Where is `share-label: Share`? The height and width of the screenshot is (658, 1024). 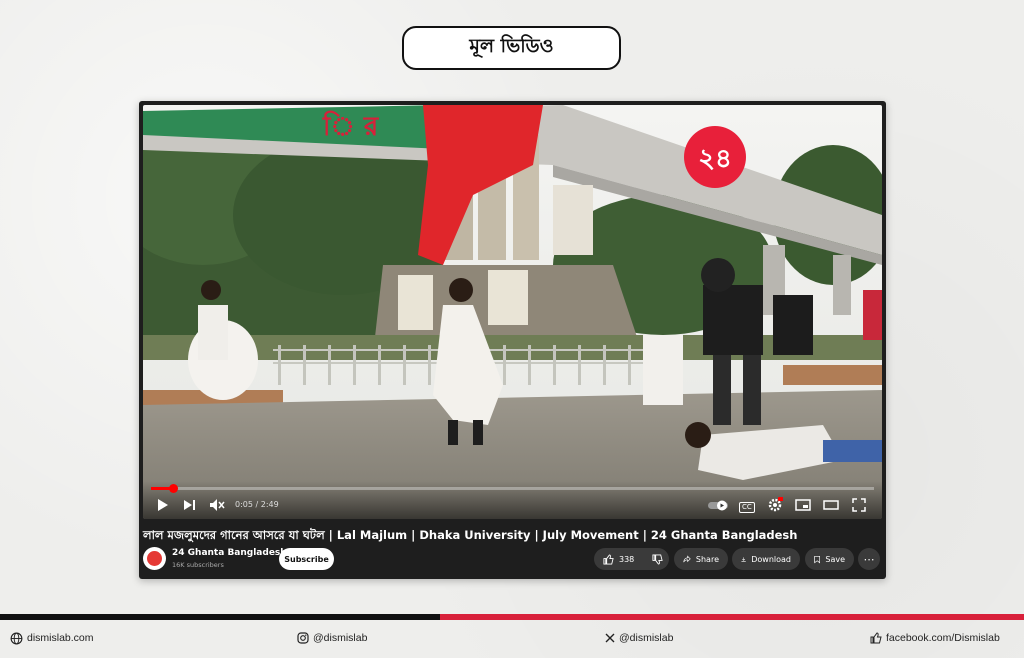
share-label: Share is located at coordinates (707, 559).